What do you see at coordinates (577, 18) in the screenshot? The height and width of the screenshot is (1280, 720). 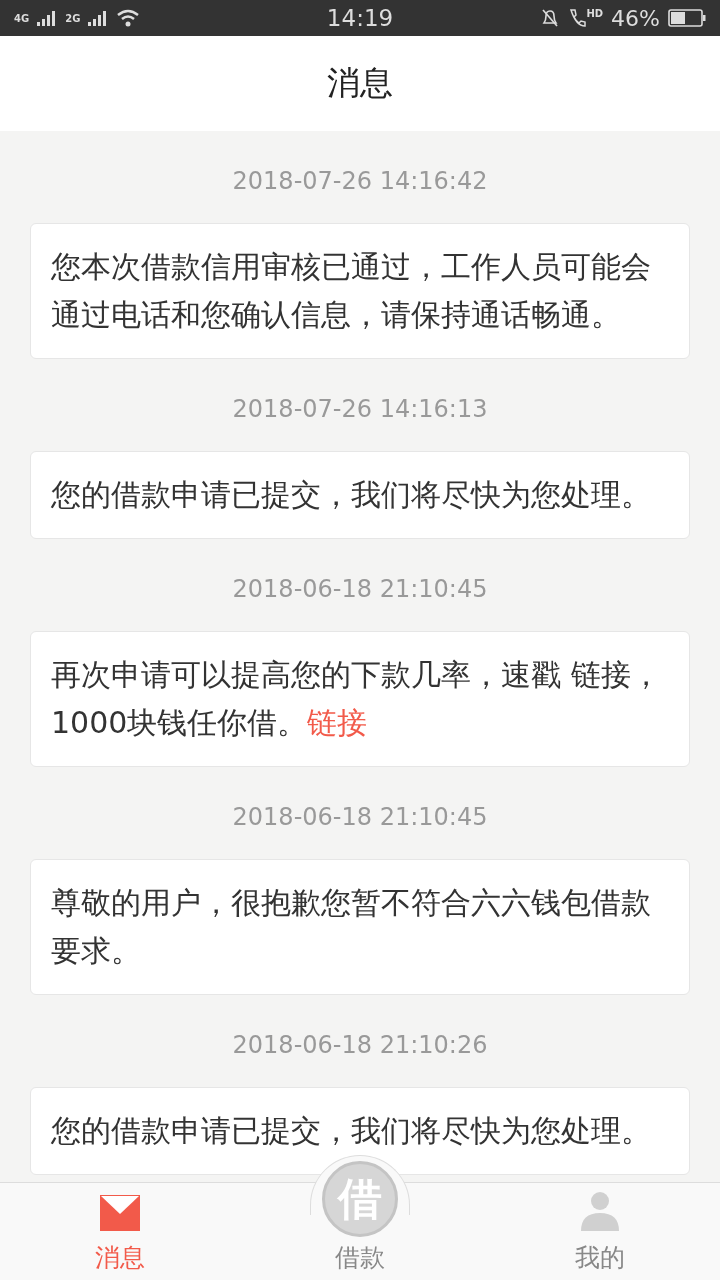 I see `phone-icon` at bounding box center [577, 18].